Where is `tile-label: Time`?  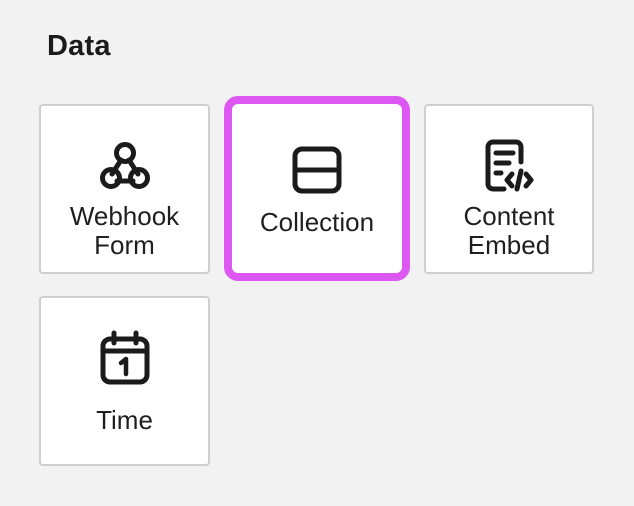
tile-label: Time is located at coordinates (124, 420).